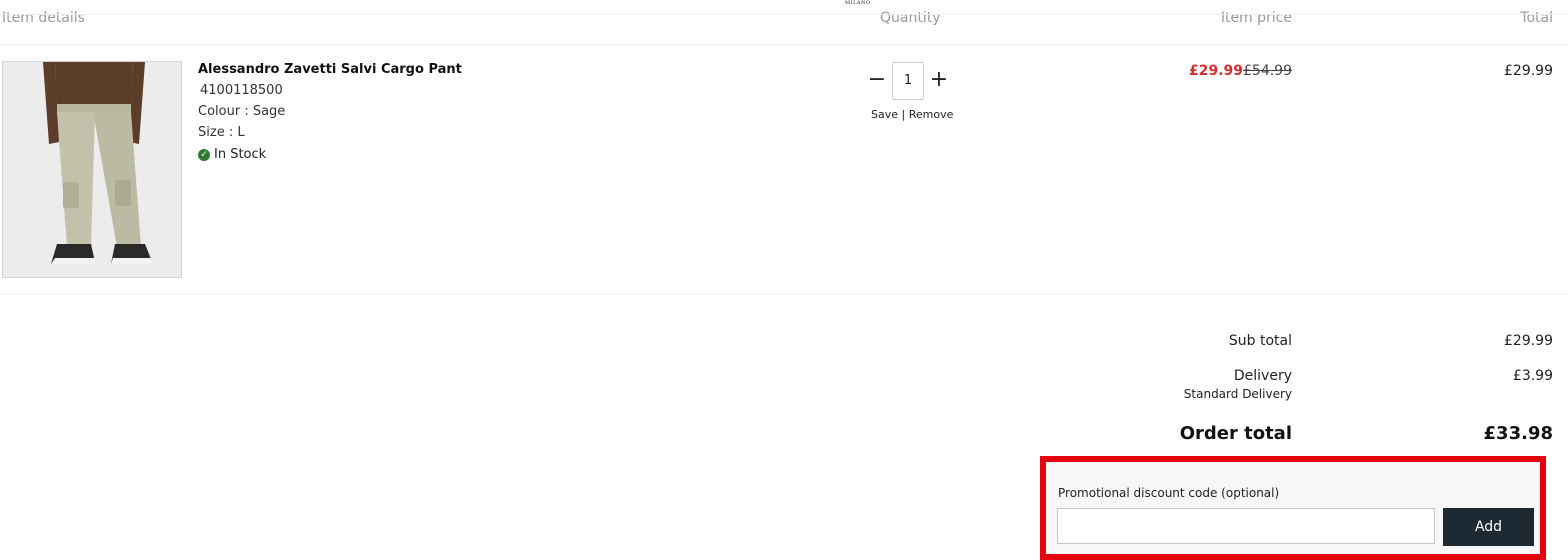 The image size is (1568, 560). I want to click on header-divider, so click(784, 14).